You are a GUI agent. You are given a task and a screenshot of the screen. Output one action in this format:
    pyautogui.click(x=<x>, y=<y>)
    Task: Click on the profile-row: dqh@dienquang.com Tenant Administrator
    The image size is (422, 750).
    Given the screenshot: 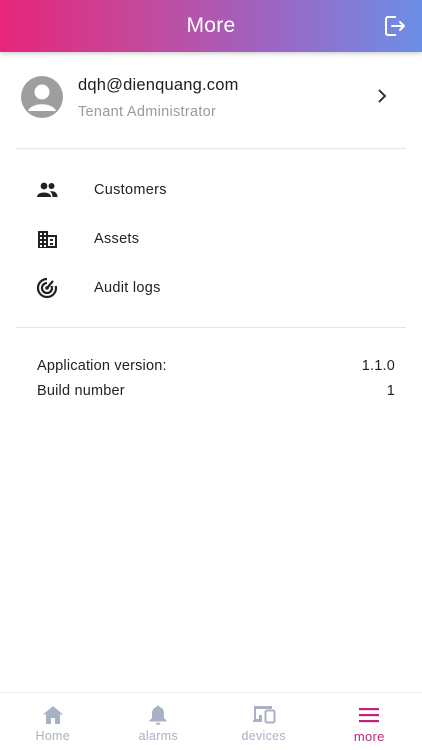 What is the action you would take?
    pyautogui.click(x=211, y=100)
    